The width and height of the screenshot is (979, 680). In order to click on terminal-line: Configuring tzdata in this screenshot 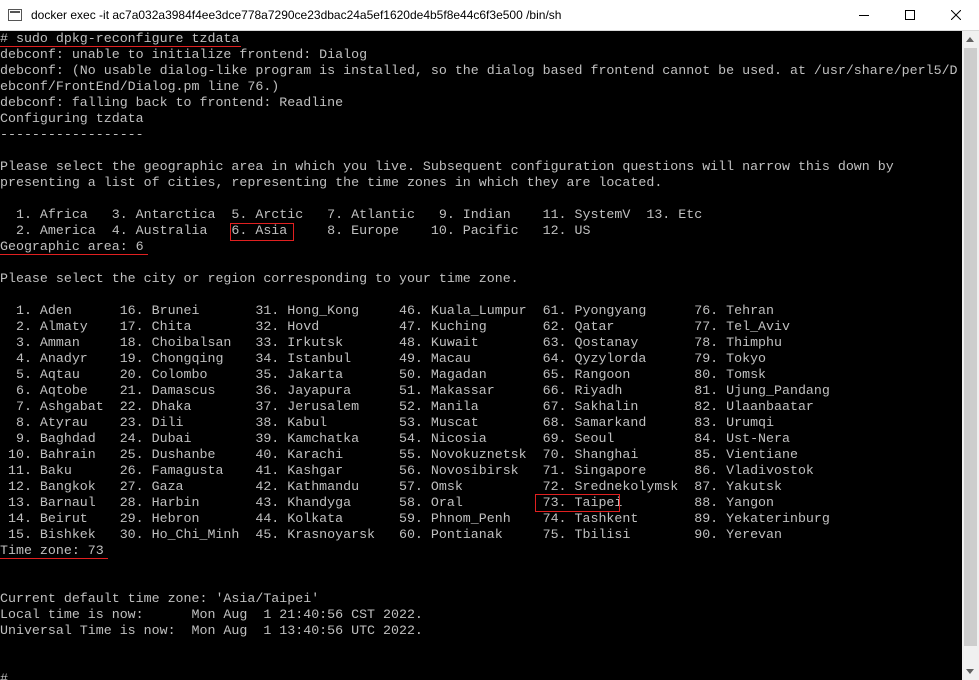, I will do `click(72, 118)`.